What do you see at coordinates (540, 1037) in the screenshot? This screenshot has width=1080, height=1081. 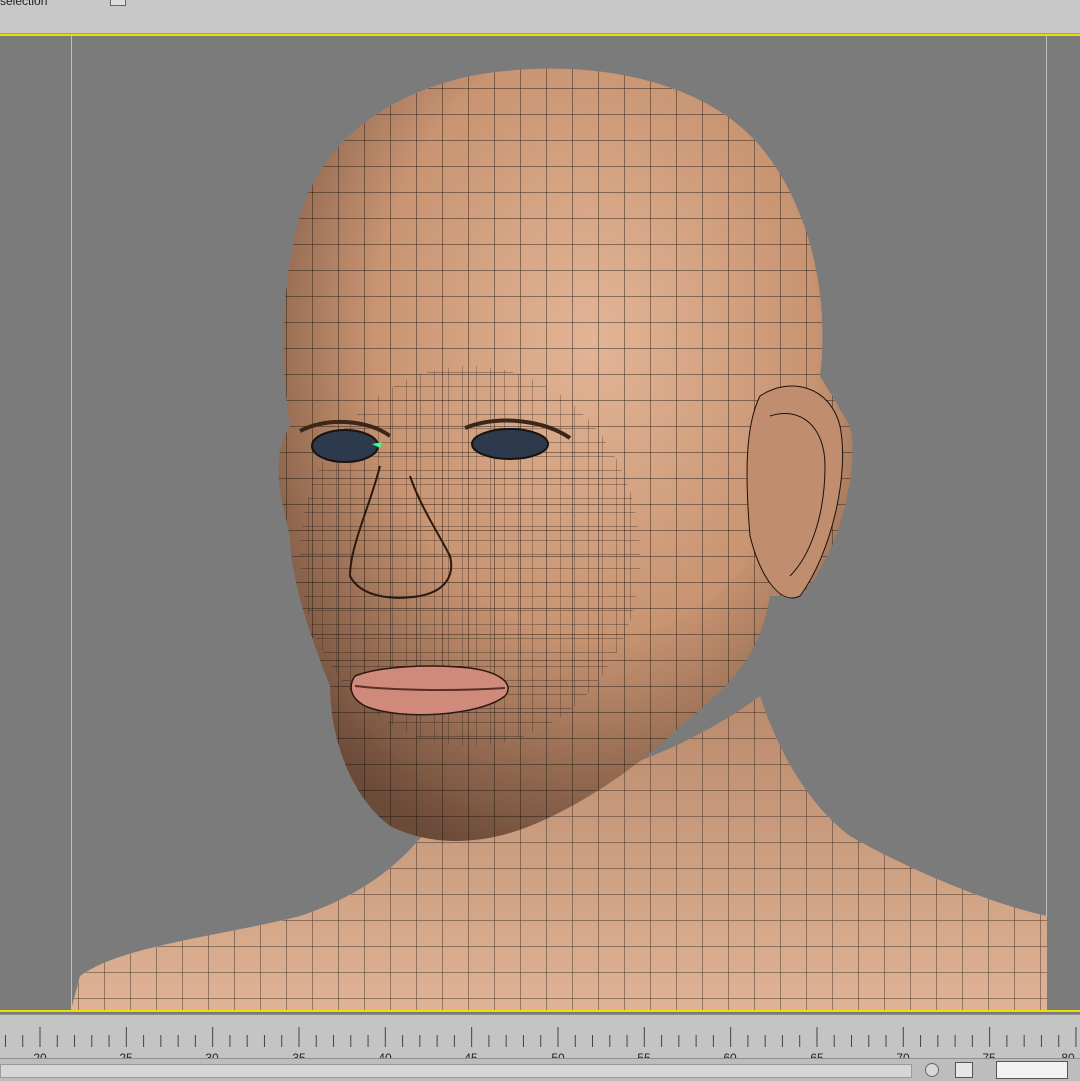 I see `ruler-ticks` at bounding box center [540, 1037].